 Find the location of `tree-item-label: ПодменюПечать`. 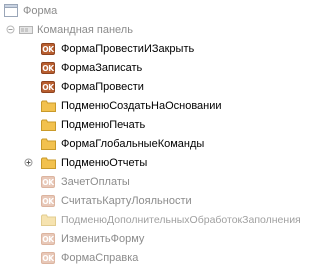

tree-item-label: ПодменюПечать is located at coordinates (103, 125).